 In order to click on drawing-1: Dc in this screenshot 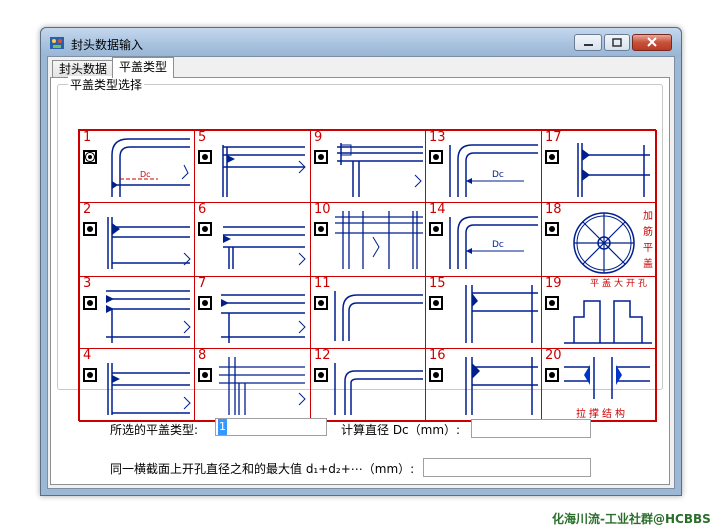, I will do `click(150, 167)`.